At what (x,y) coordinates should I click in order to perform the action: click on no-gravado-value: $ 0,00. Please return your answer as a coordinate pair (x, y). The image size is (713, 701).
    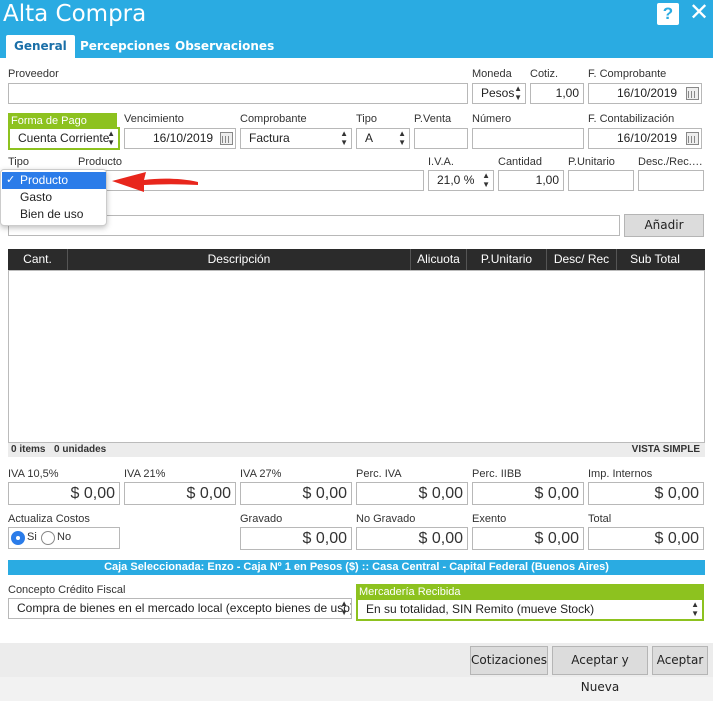
    Looking at the image, I should click on (412, 538).